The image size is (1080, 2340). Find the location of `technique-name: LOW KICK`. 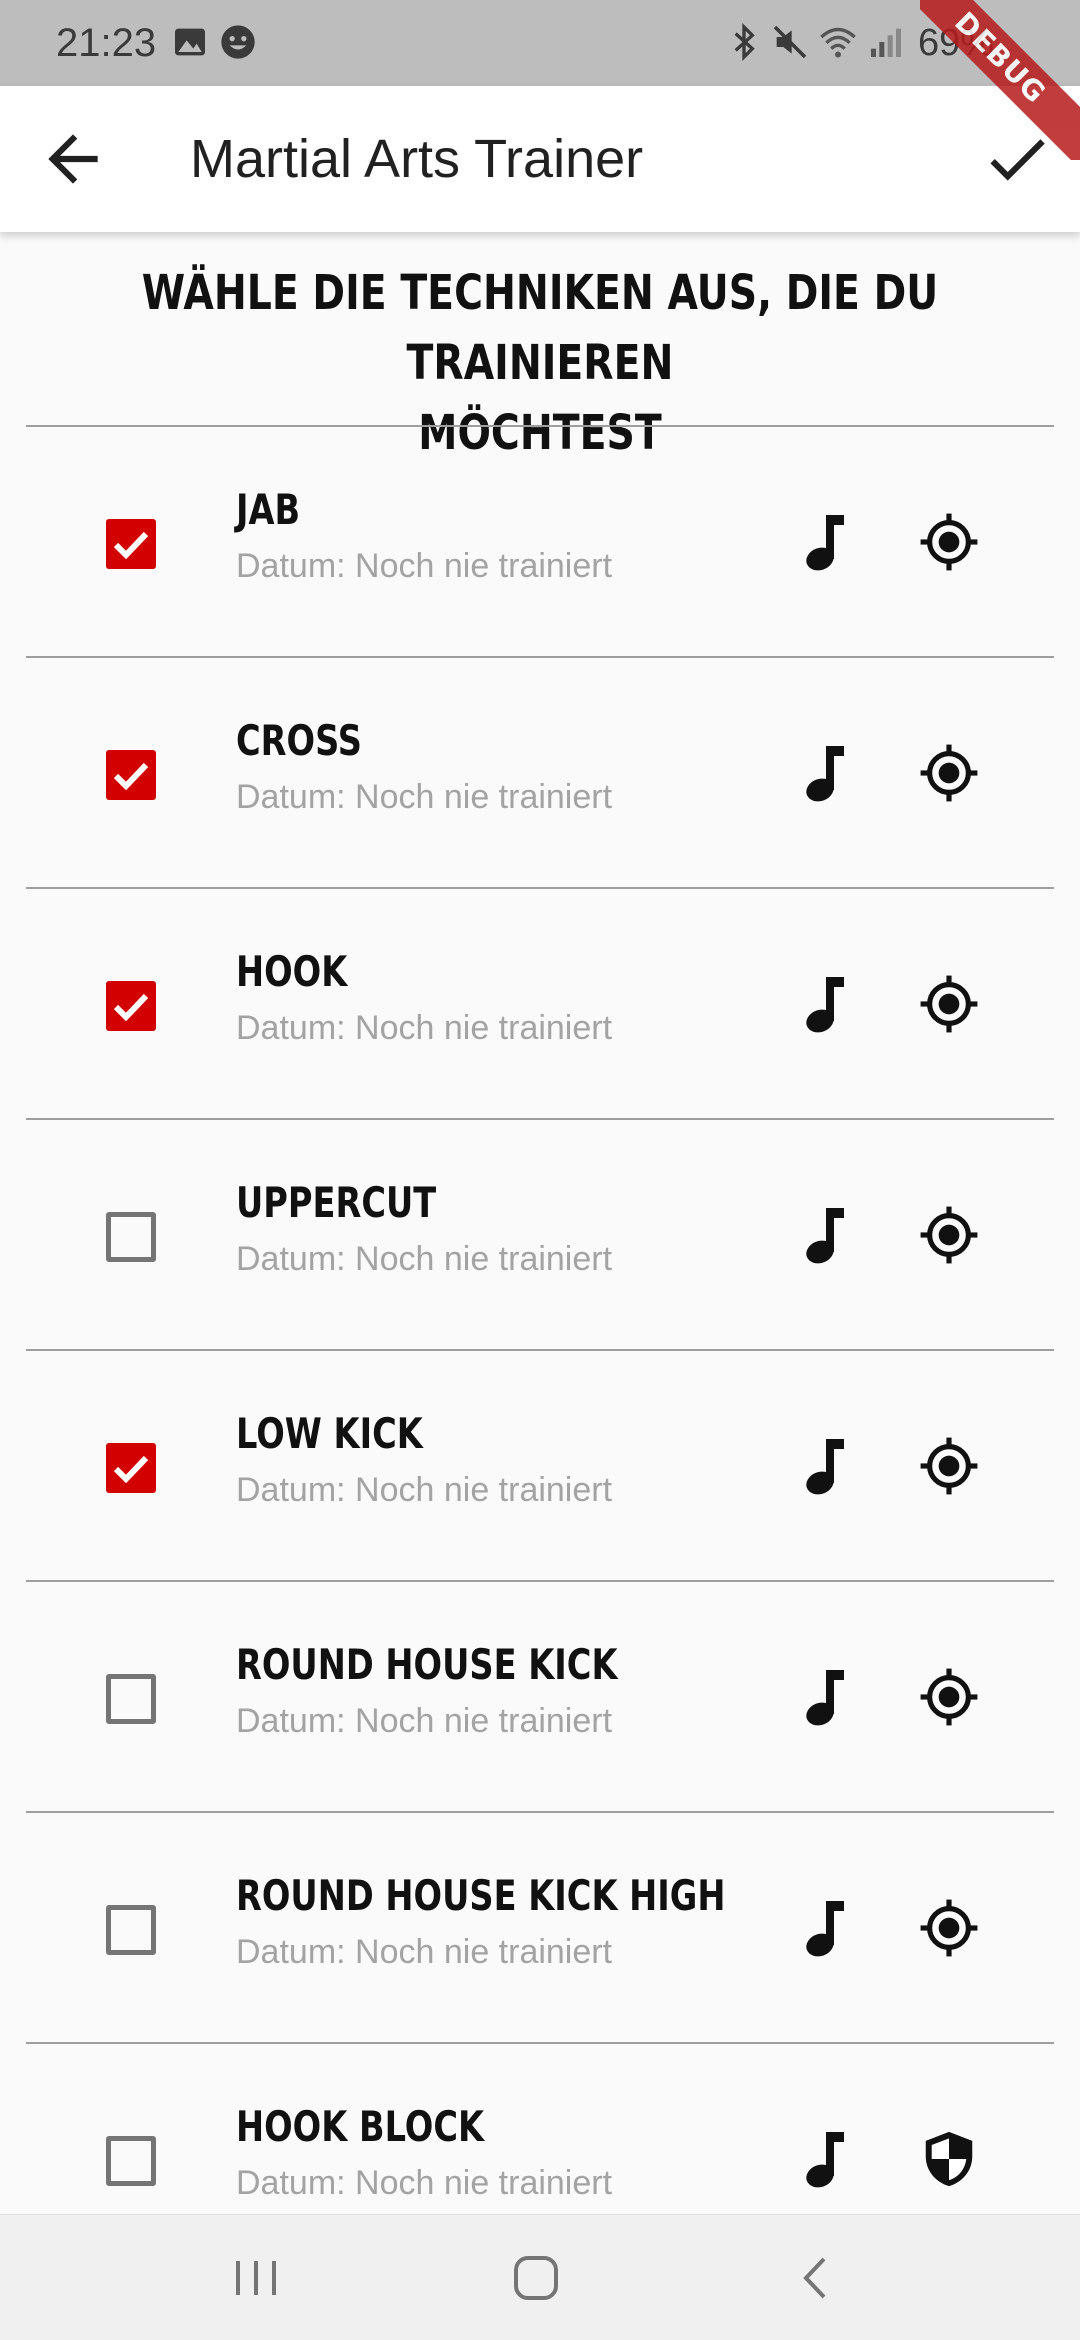

technique-name: LOW KICK is located at coordinates (329, 1433).